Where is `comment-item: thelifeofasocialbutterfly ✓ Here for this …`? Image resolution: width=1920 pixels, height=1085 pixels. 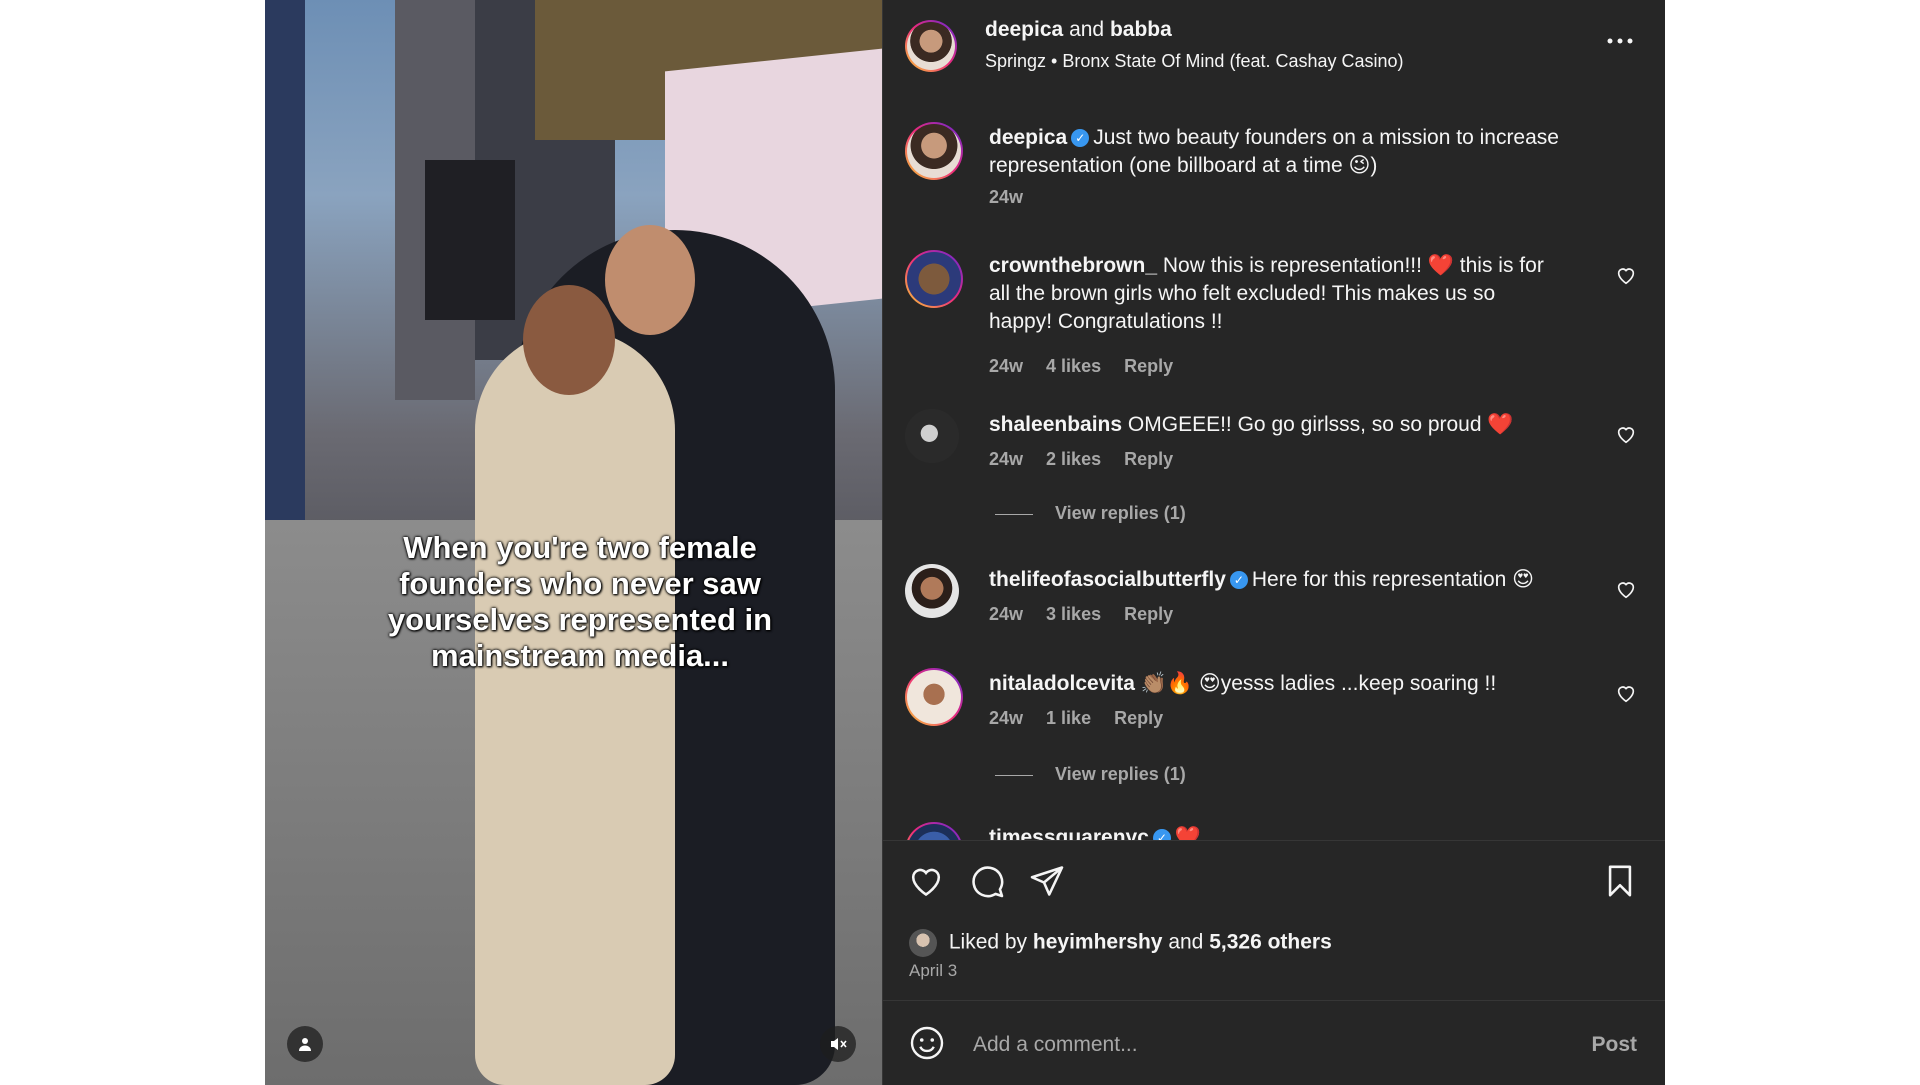 comment-item: thelifeofasocialbutterfly ✓ Here for this … is located at coordinates (1274, 604).